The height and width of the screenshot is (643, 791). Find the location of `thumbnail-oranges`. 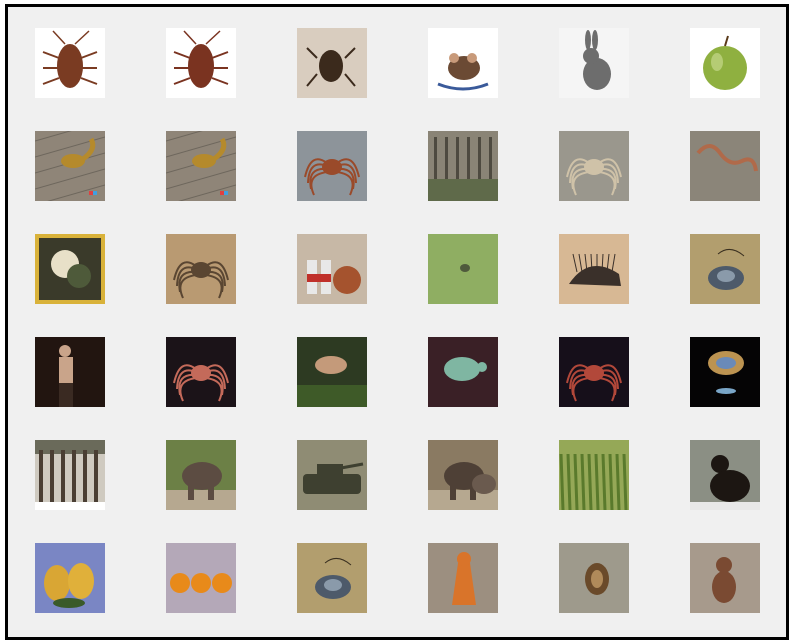

thumbnail-oranges is located at coordinates (201, 578).